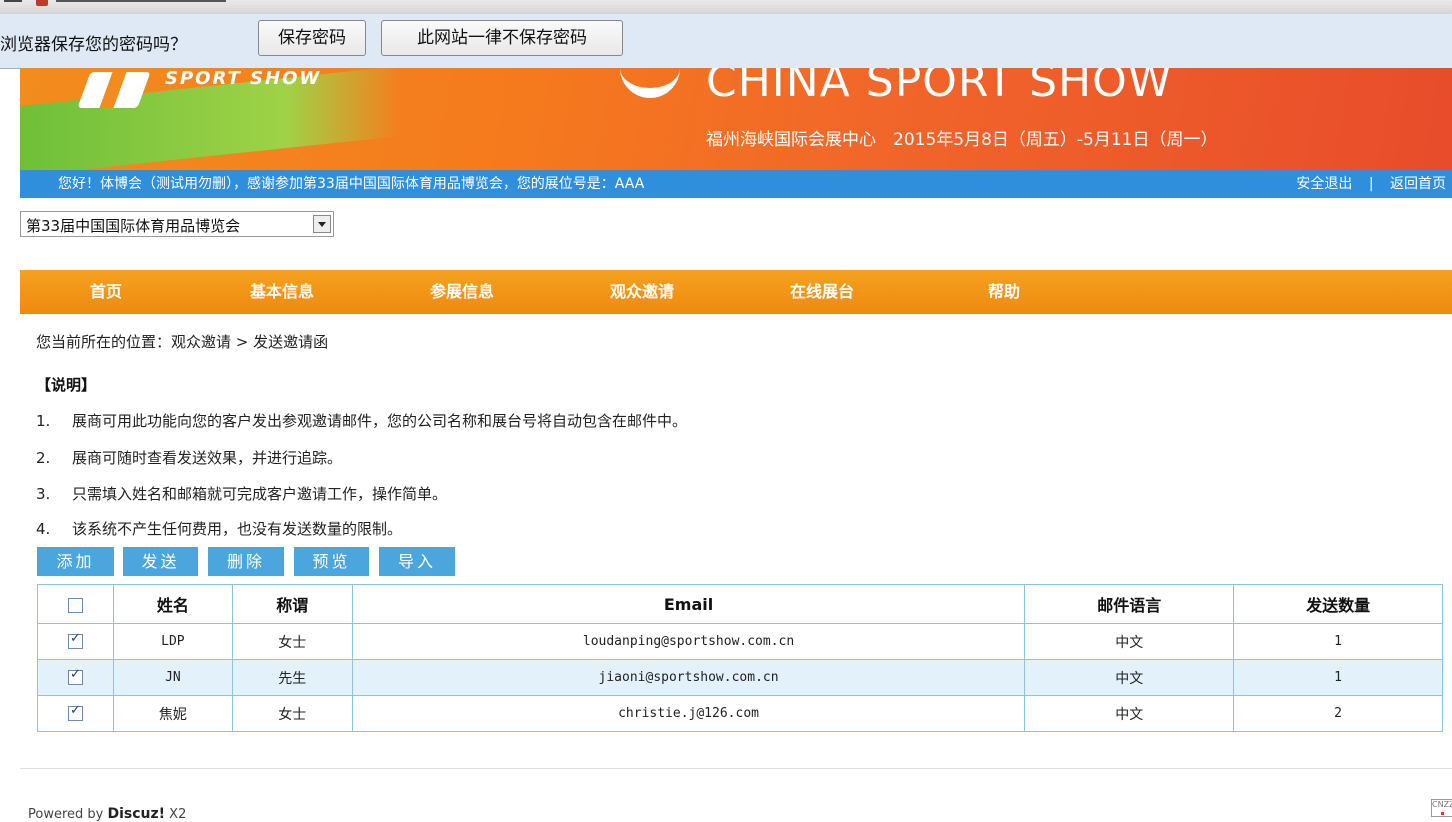 The image size is (1452, 822). I want to click on window-menu-icon, so click(13, 1).